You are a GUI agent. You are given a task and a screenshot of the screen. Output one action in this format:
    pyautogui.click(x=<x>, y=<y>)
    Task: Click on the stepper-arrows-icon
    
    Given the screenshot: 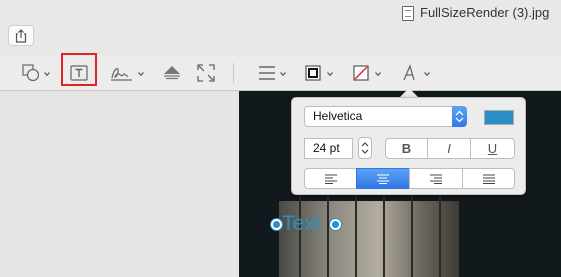 What is the action you would take?
    pyautogui.click(x=365, y=148)
    